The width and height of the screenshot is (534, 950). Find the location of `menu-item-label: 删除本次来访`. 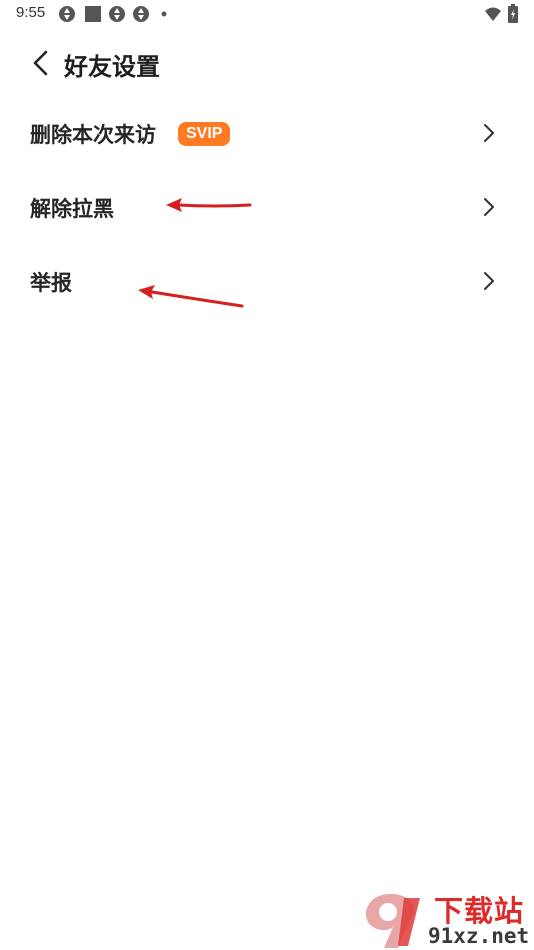

menu-item-label: 删除本次来访 is located at coordinates (93, 135).